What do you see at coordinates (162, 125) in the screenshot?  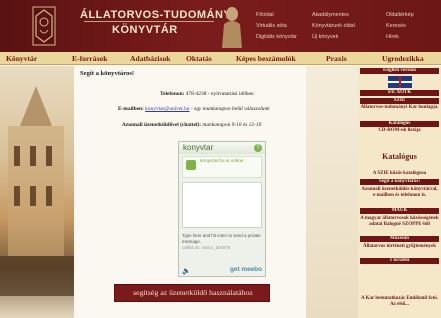 I see `chat-label: Azonnali üzenetküldővel (chattel):` at bounding box center [162, 125].